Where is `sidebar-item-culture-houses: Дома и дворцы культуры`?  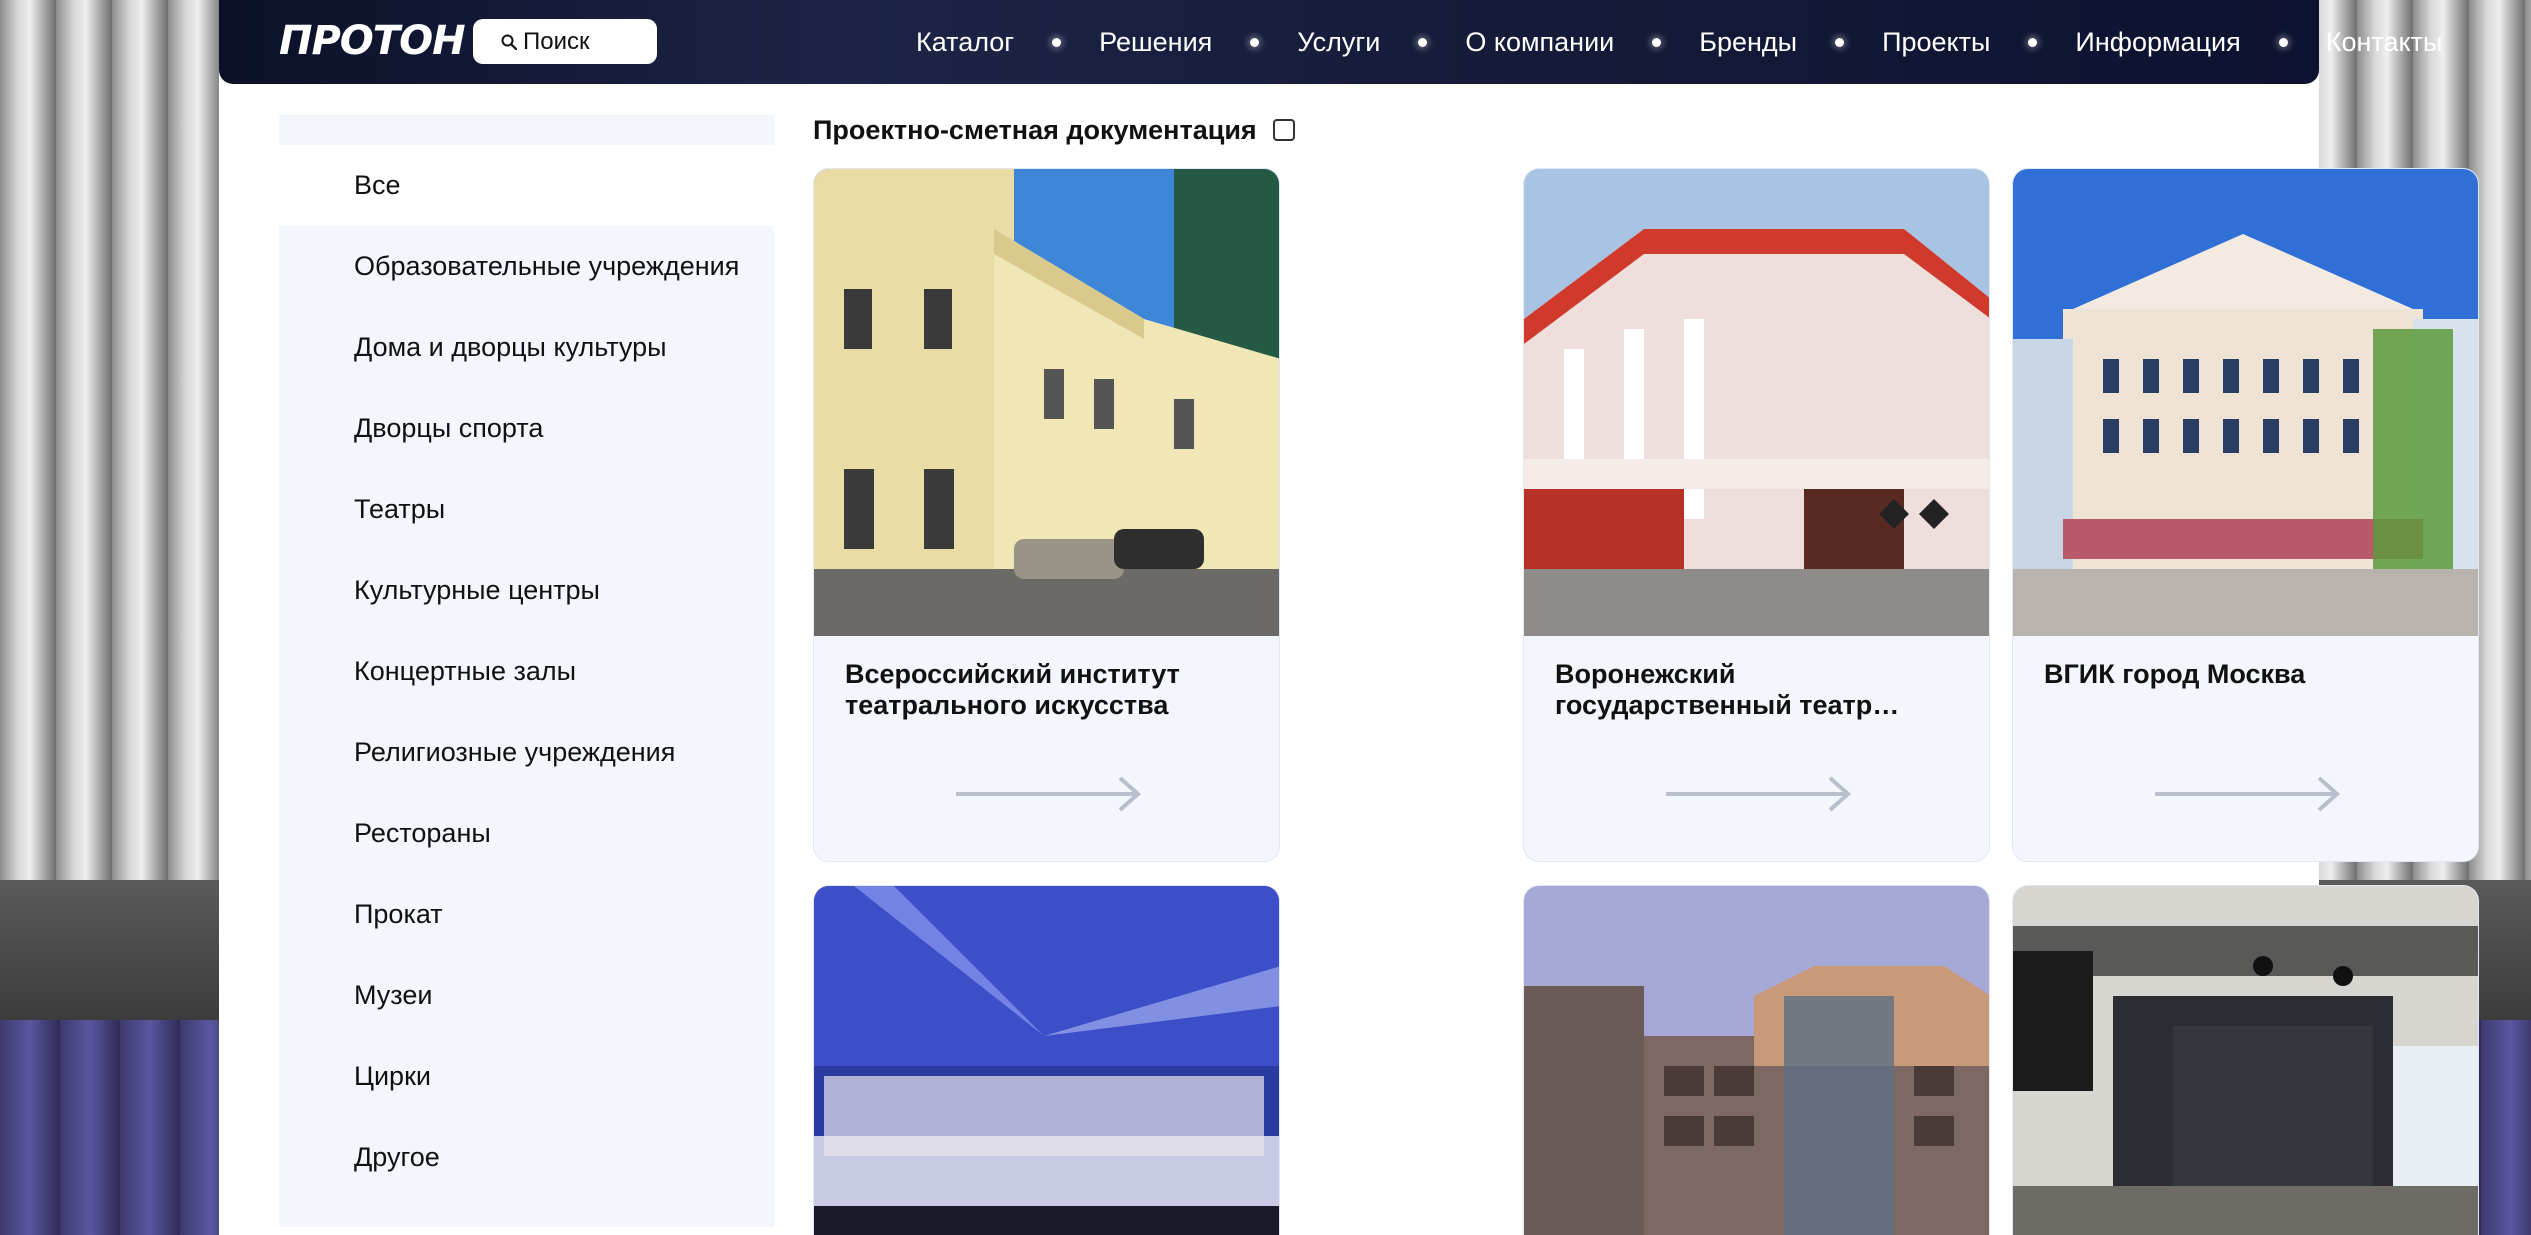
sidebar-item-culture-houses: Дома и дворцы культуры is located at coordinates (526, 347).